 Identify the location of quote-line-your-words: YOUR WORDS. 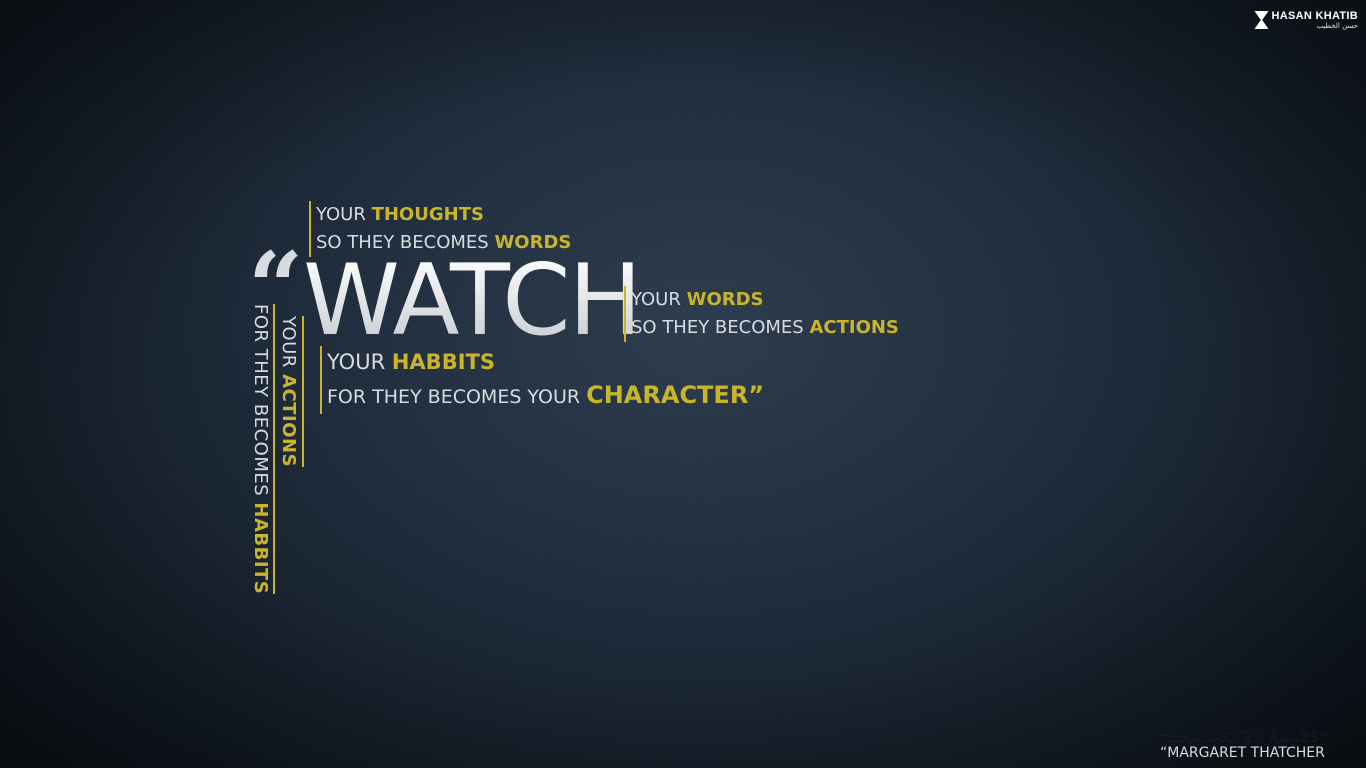
(765, 300).